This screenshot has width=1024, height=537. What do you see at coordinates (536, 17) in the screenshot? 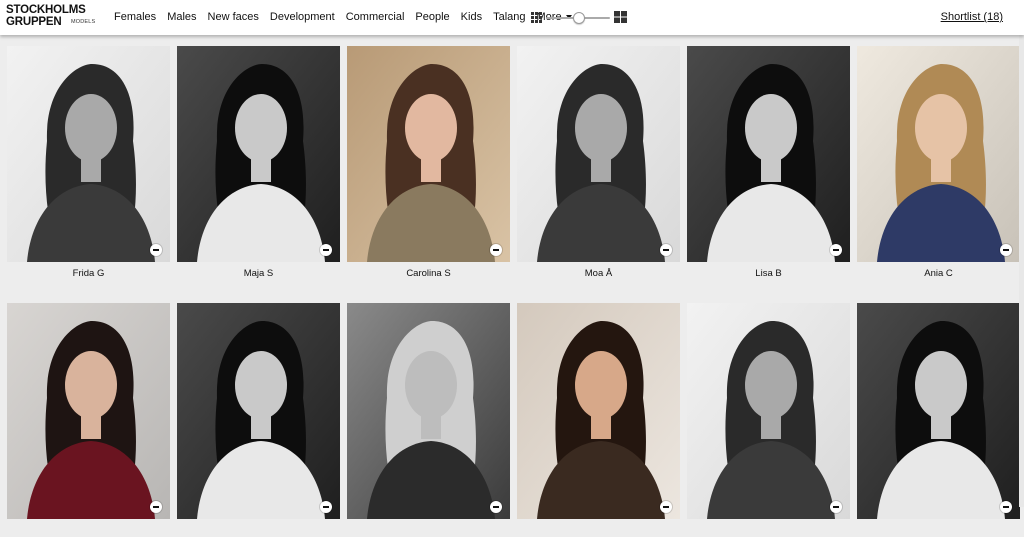
I see `grid-small-icon` at bounding box center [536, 17].